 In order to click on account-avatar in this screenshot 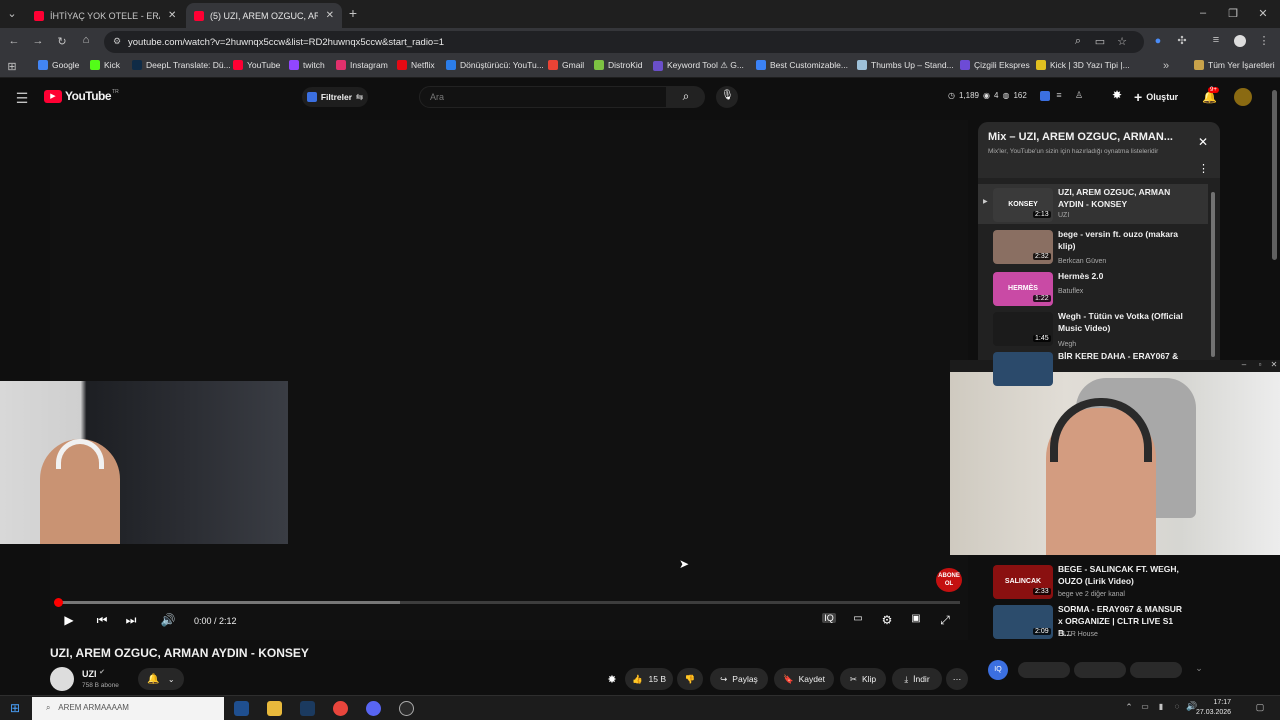, I will do `click(1243, 97)`.